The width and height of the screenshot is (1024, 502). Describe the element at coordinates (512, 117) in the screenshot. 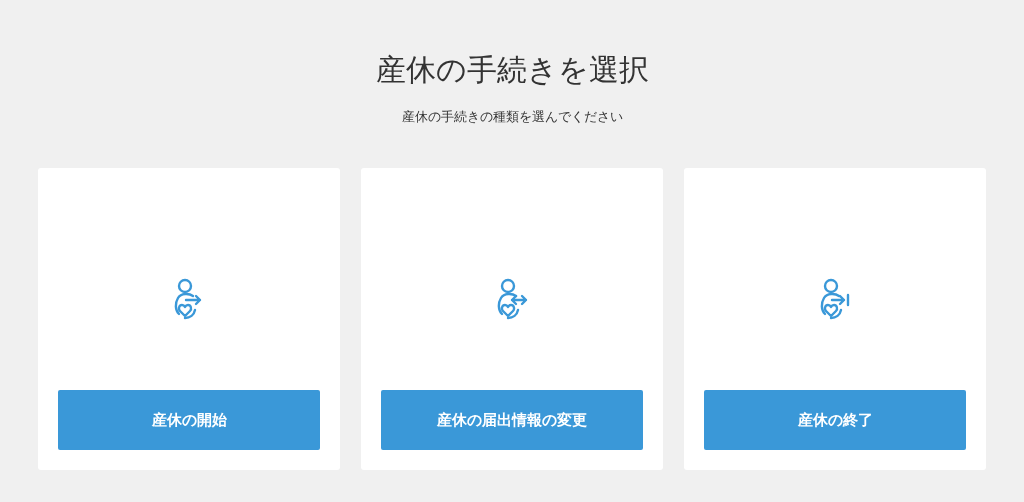

I see `page-subtitle: 産休の手続きの種類を選んでください` at that location.